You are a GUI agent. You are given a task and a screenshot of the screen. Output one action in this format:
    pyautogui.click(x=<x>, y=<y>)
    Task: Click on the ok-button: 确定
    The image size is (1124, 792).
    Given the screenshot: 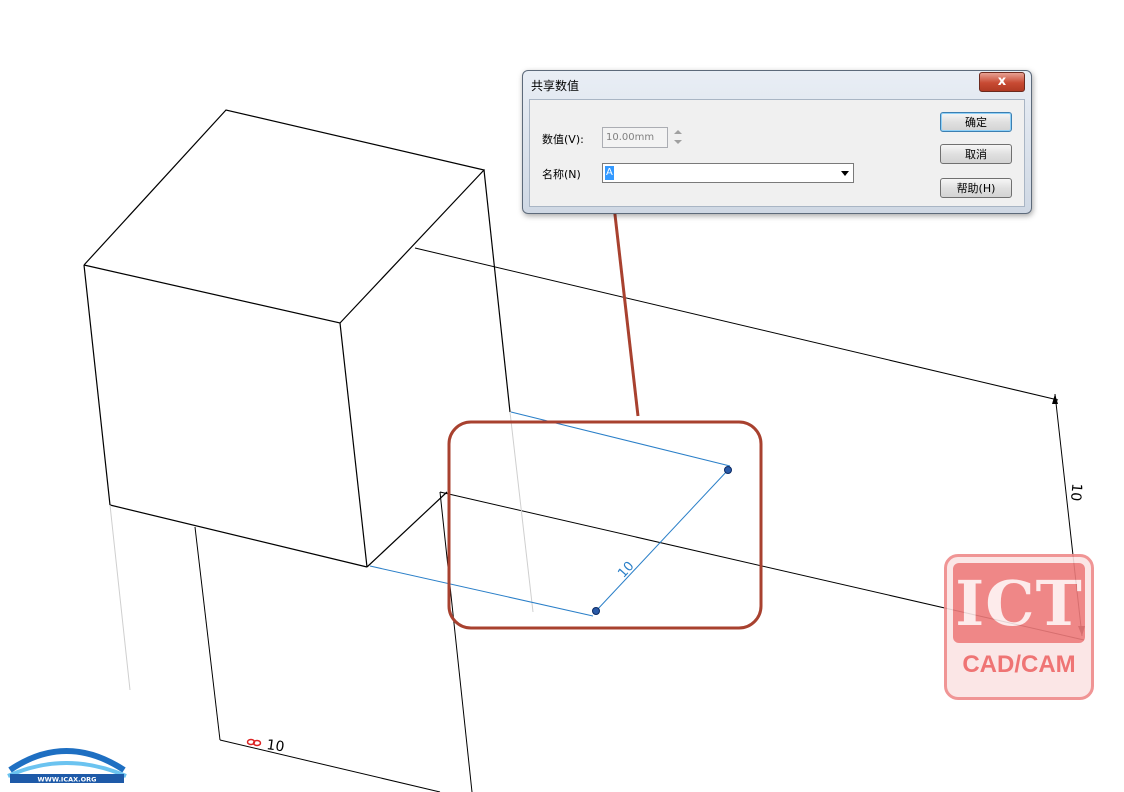 What is the action you would take?
    pyautogui.click(x=976, y=122)
    